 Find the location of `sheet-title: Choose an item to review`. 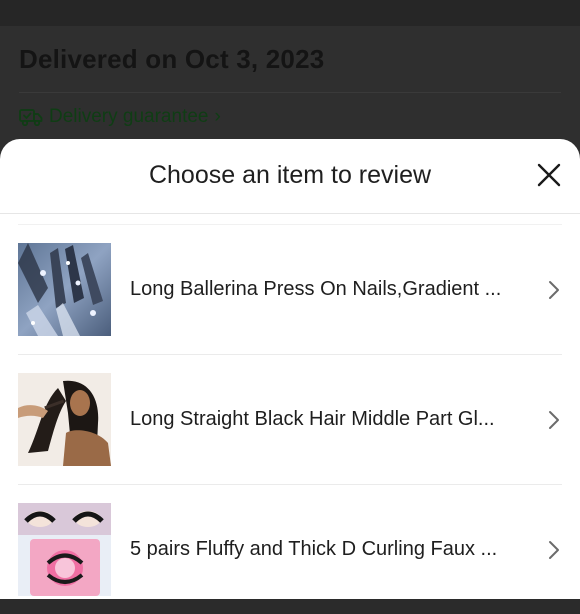

sheet-title: Choose an item to review is located at coordinates (290, 175).